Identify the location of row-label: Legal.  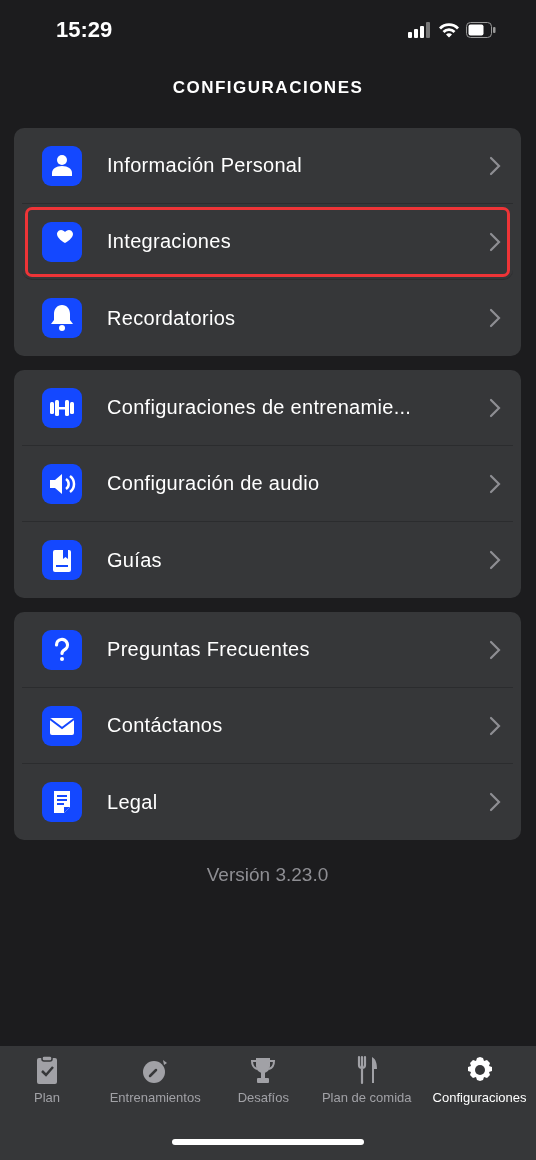
(133, 802).